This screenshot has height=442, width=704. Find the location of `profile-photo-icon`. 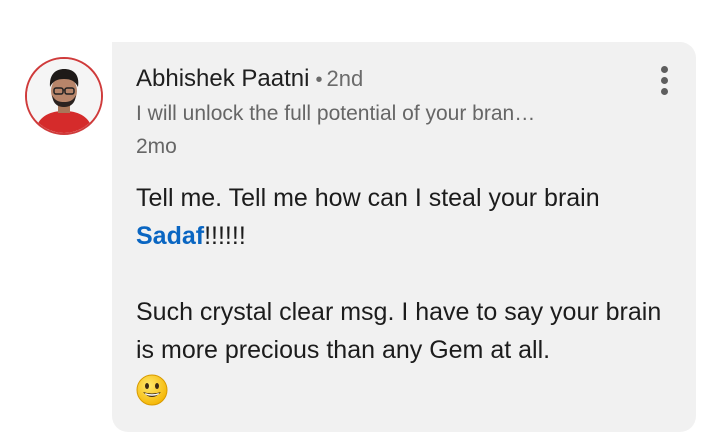

profile-photo-icon is located at coordinates (64, 96).